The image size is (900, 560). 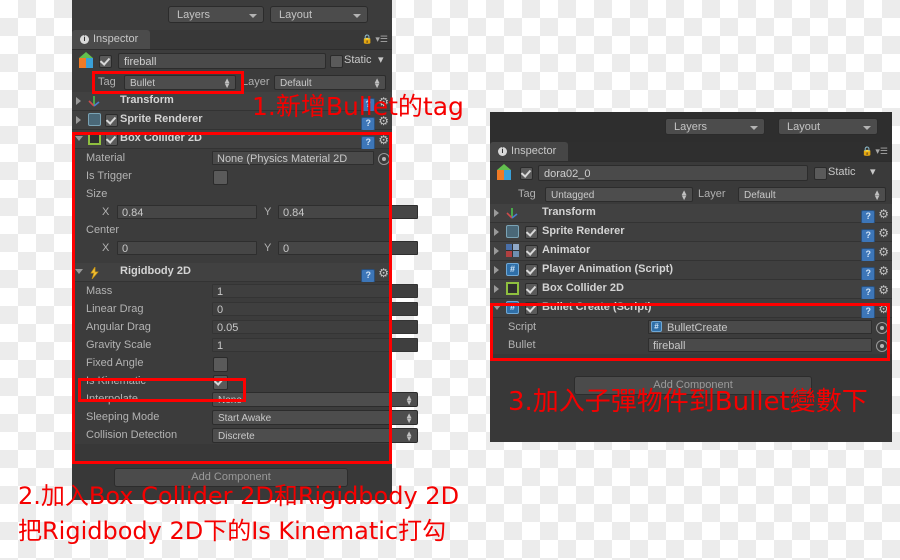 I want to click on right-toolbar: Layers Layout, so click(x=691, y=127).